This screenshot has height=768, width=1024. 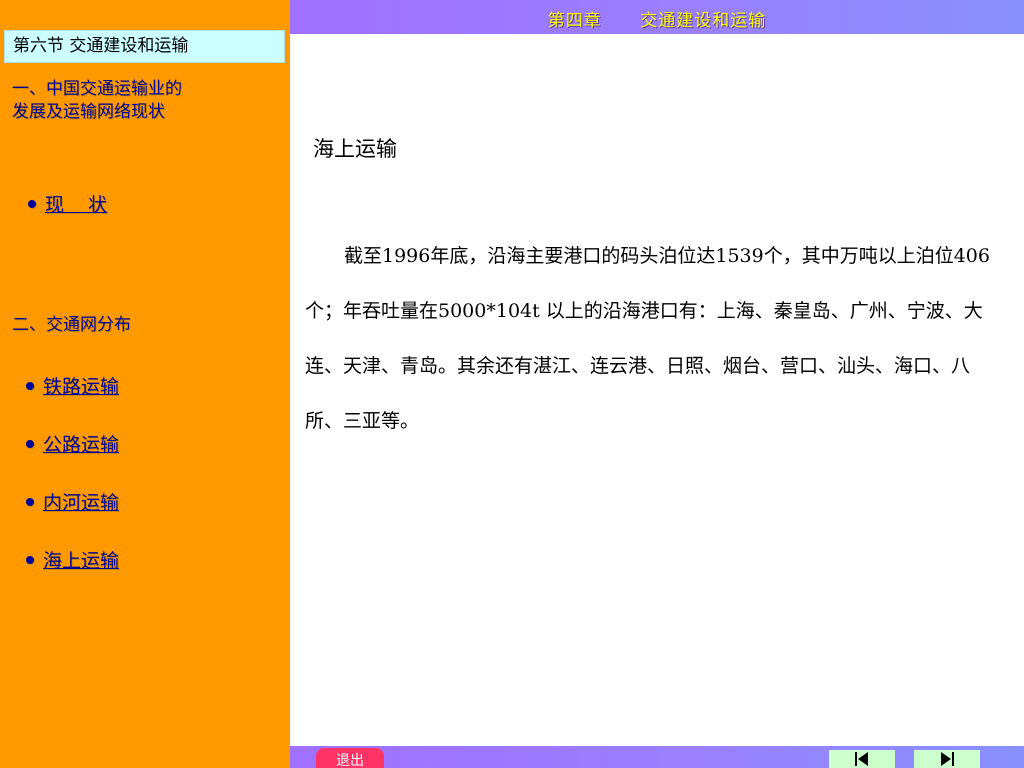 I want to click on chapter-header-bar: 第四章 交通建设和运输, so click(x=657, y=17).